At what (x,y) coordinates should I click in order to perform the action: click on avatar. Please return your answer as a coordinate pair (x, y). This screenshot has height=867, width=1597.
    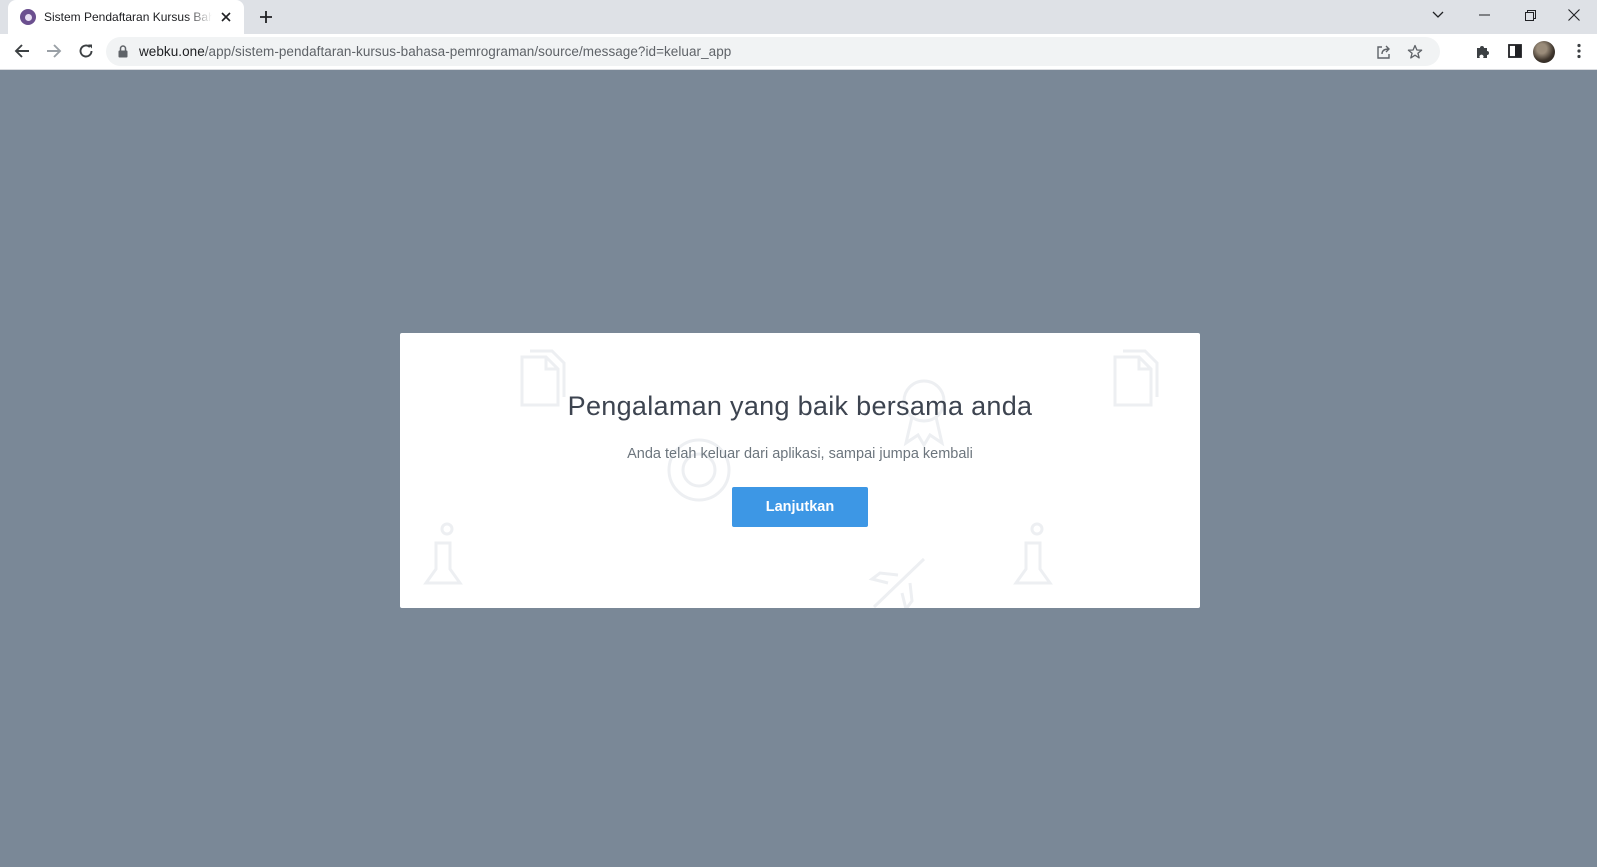
    Looking at the image, I should click on (1544, 52).